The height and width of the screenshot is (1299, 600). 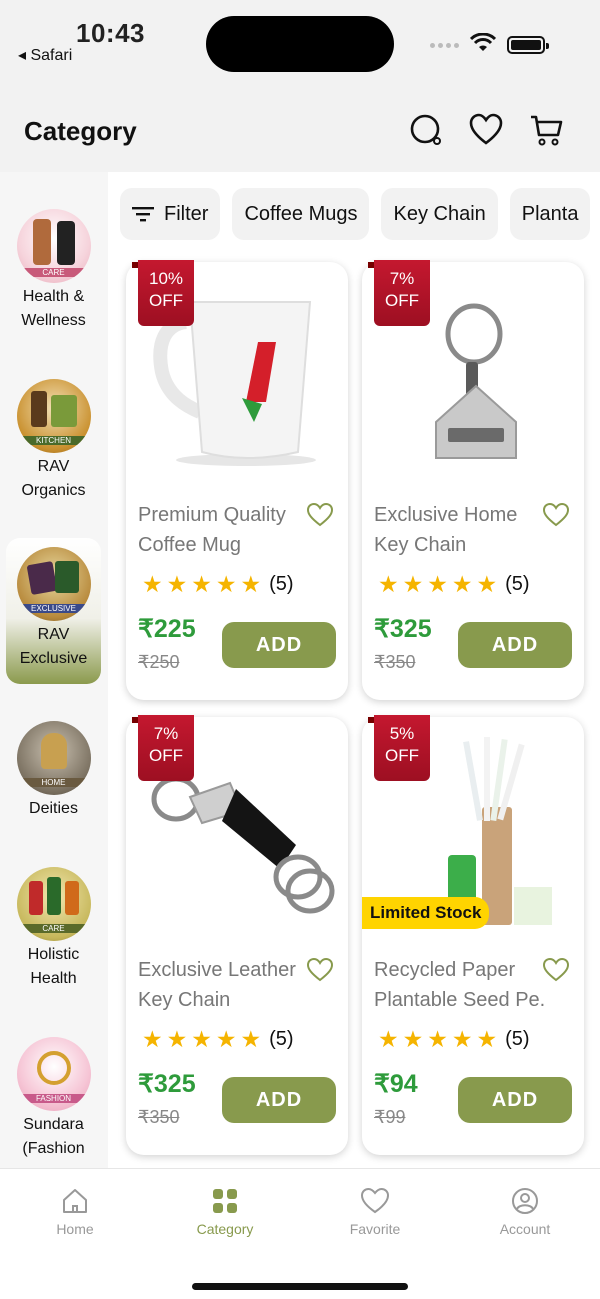 I want to click on search-icon, so click(x=426, y=130).